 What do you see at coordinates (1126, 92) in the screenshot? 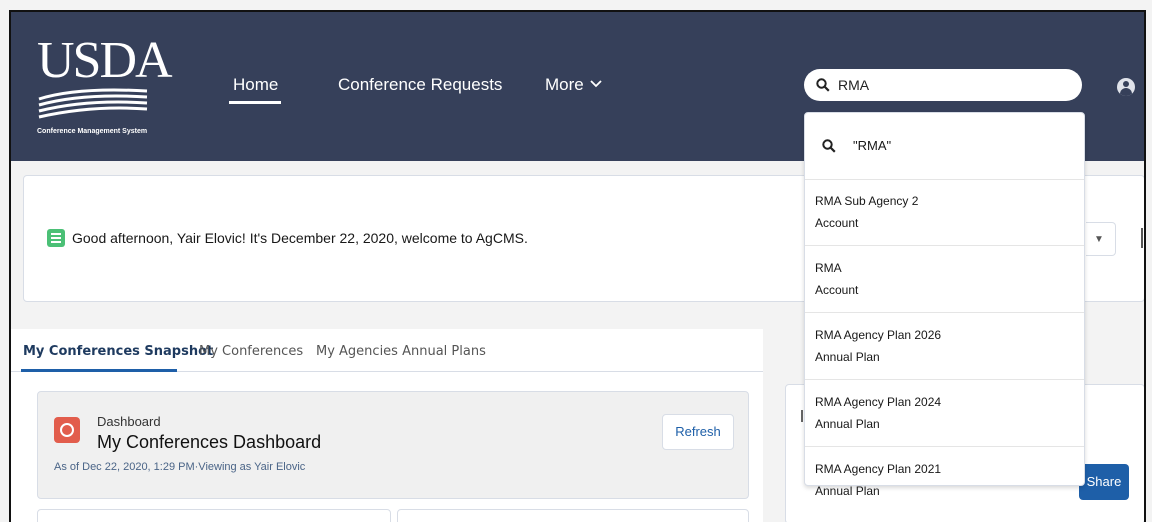
I see `avatar-body` at bounding box center [1126, 92].